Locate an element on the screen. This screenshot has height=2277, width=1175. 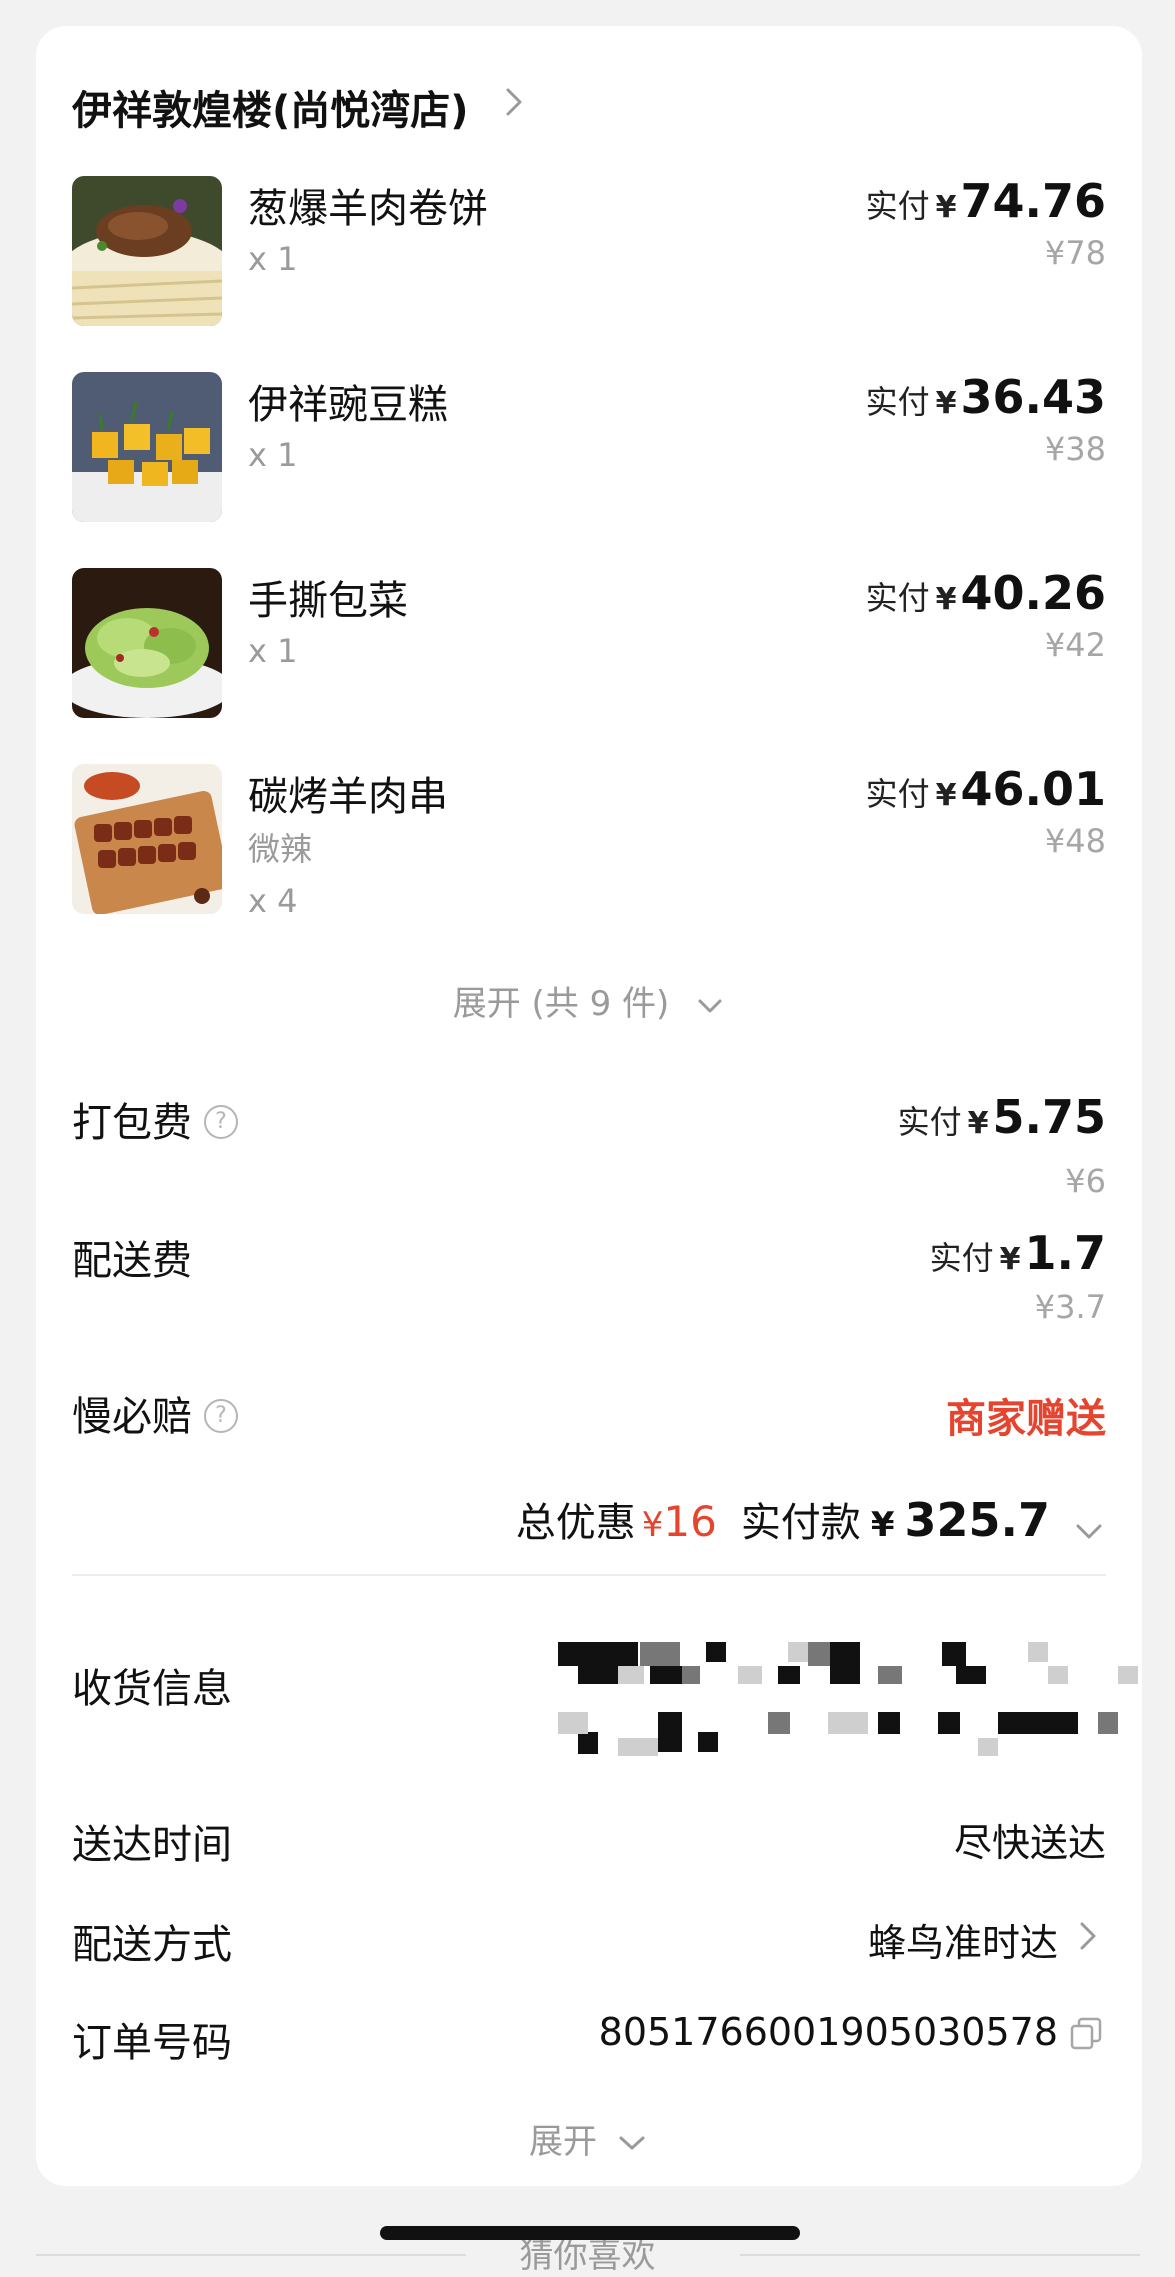
delivery-method-value: 蜂鸟准时达 is located at coordinates (963, 1939).